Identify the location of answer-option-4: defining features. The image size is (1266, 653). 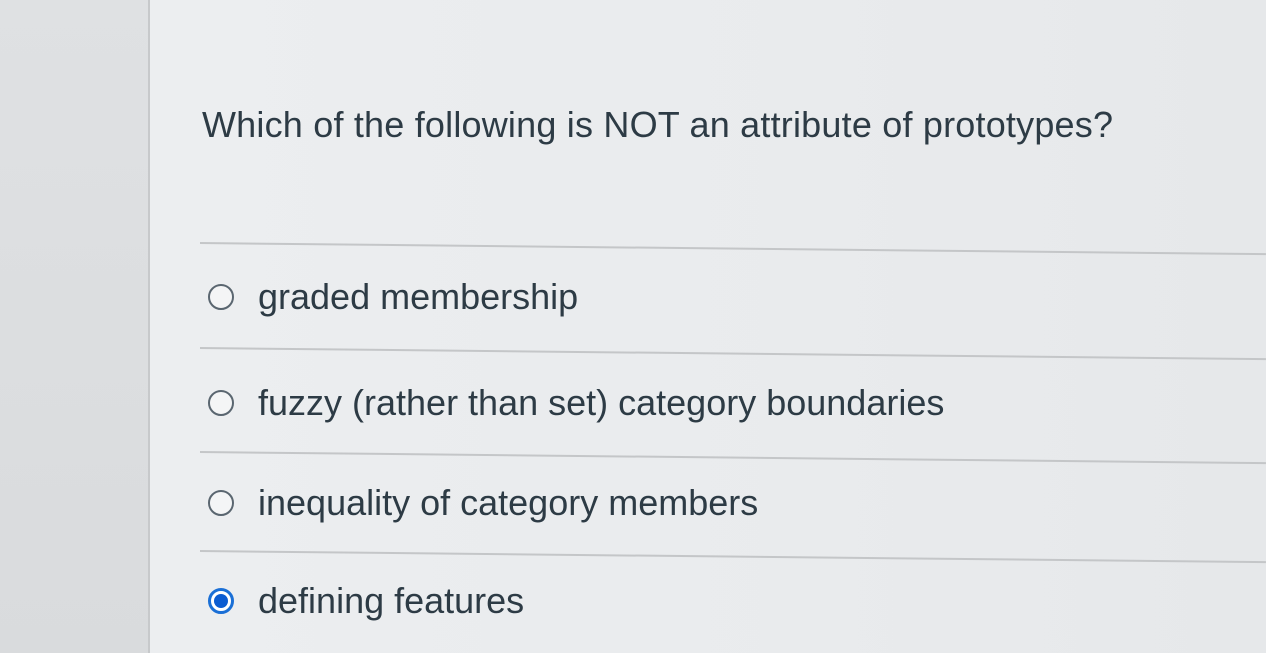
(366, 601).